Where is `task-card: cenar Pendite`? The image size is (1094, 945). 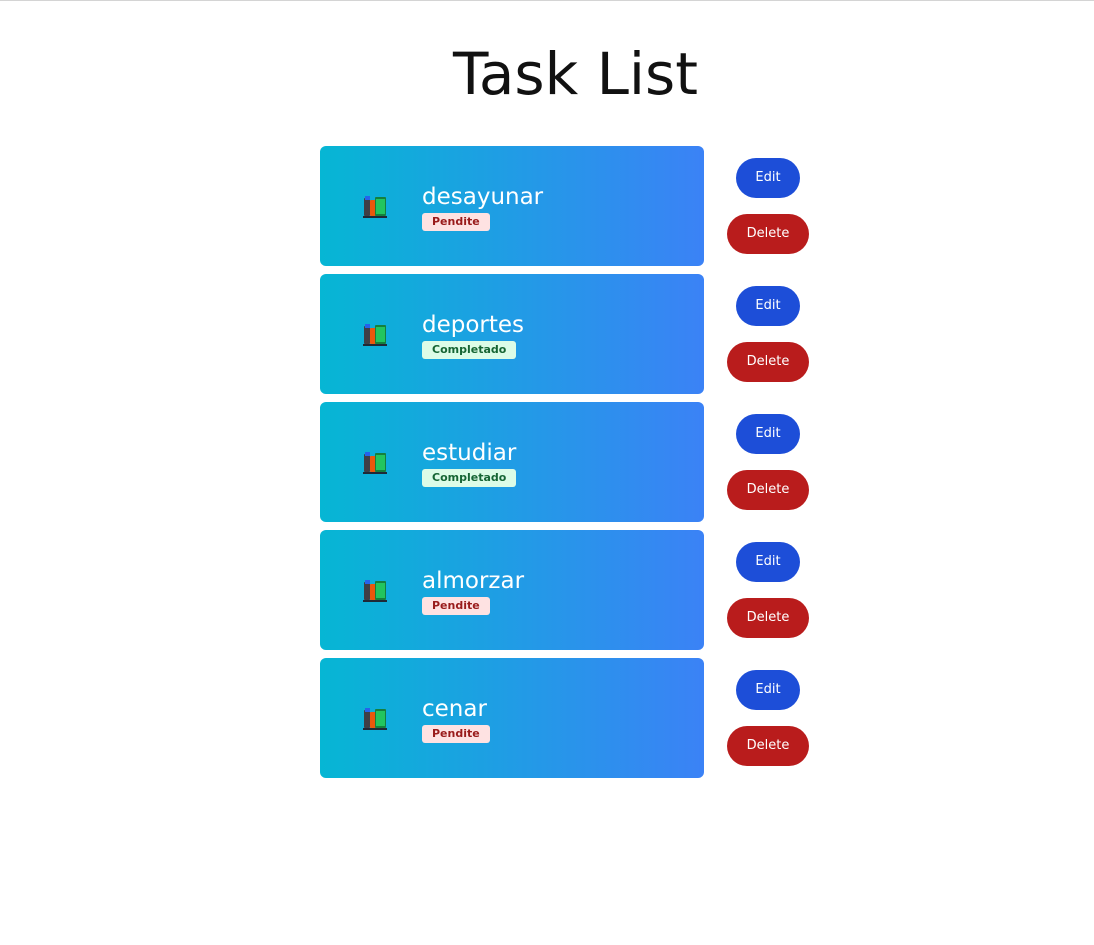 task-card: cenar Pendite is located at coordinates (512, 718).